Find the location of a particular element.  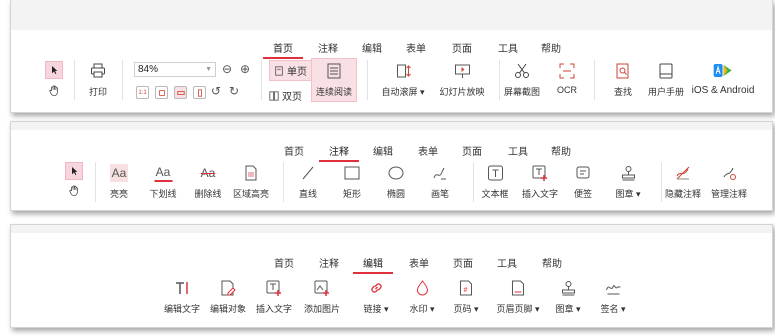

slideshow-icon is located at coordinates (462, 71).